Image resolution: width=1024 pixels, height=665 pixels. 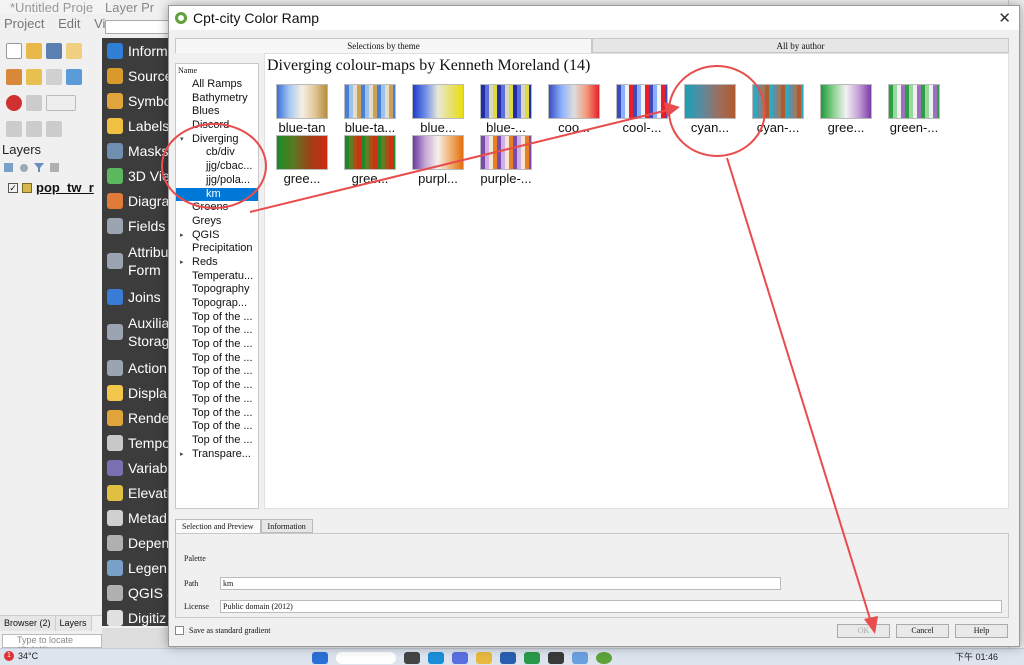 What do you see at coordinates (217, 208) in the screenshot?
I see `tree-item: Greens` at bounding box center [217, 208].